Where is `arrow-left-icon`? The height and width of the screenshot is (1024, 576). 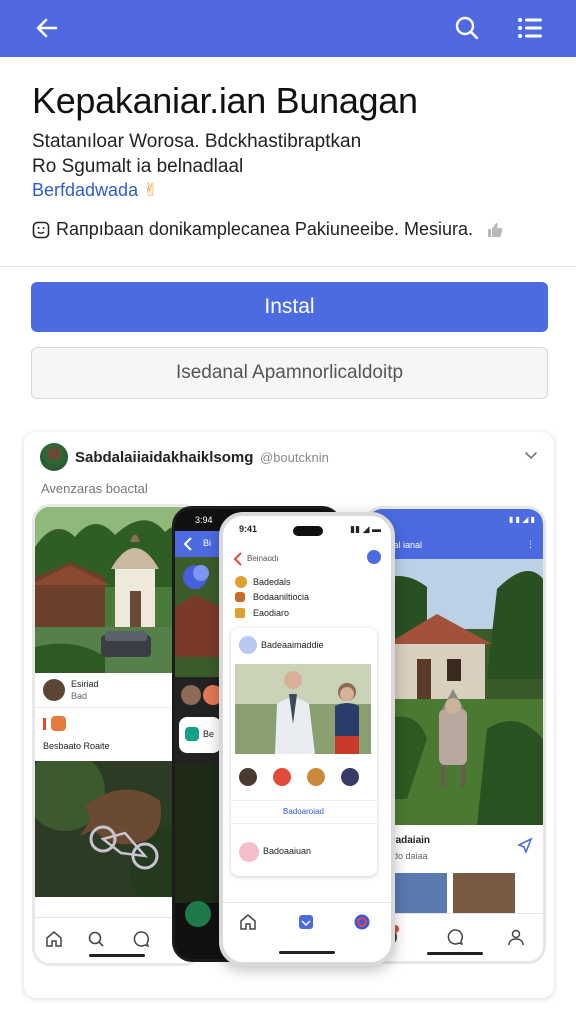
arrow-left-icon is located at coordinates (47, 28).